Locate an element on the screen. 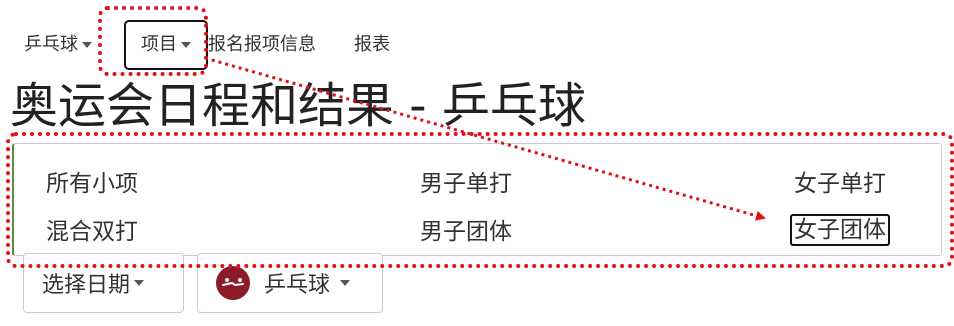 This screenshot has width=954, height=326. select-date-label: 选择日期 is located at coordinates (86, 285).